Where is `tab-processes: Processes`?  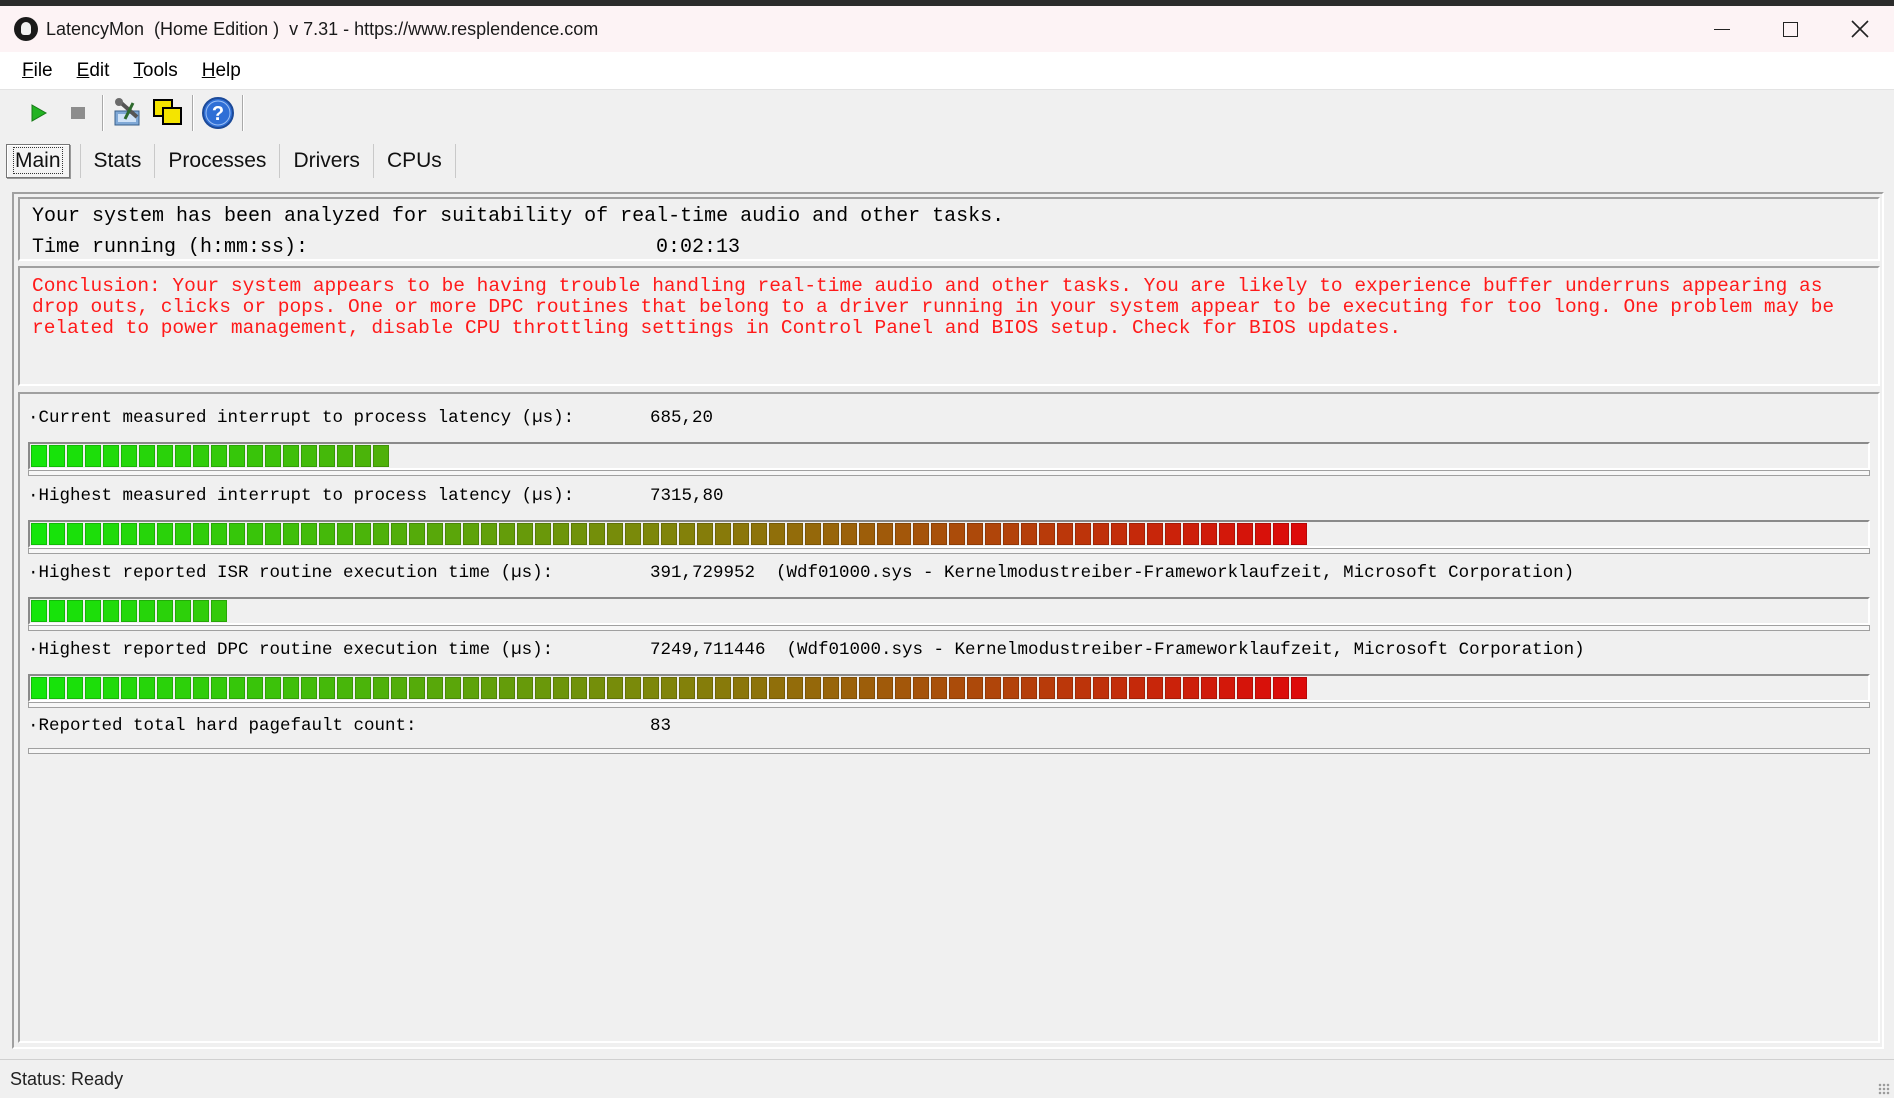
tab-processes: Processes is located at coordinates (217, 161).